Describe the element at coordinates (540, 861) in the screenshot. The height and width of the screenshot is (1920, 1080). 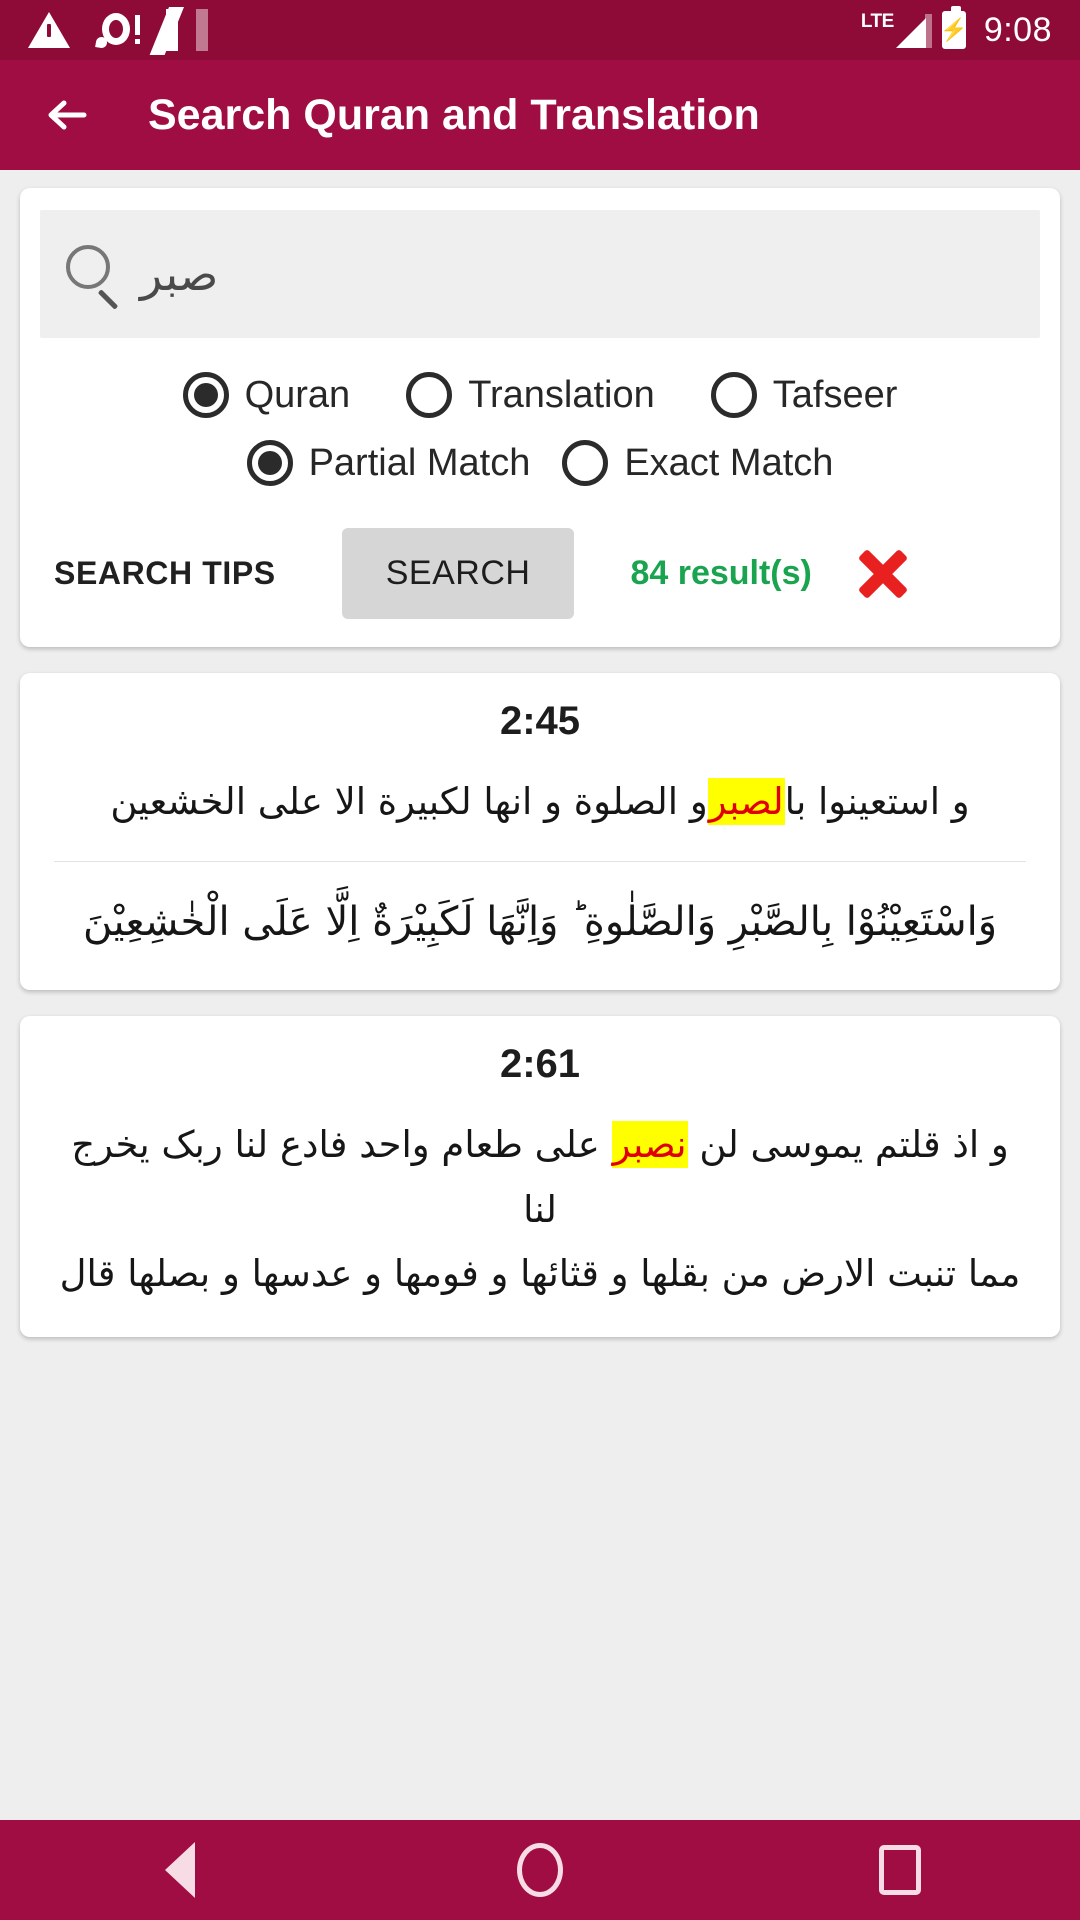
I see `result-divider` at that location.